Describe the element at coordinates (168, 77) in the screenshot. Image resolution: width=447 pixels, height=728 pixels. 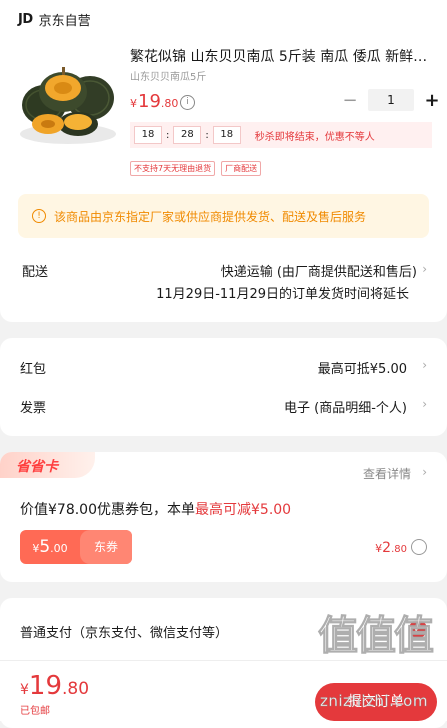
I see `product-spec: 山东贝贝南瓜5斤` at that location.